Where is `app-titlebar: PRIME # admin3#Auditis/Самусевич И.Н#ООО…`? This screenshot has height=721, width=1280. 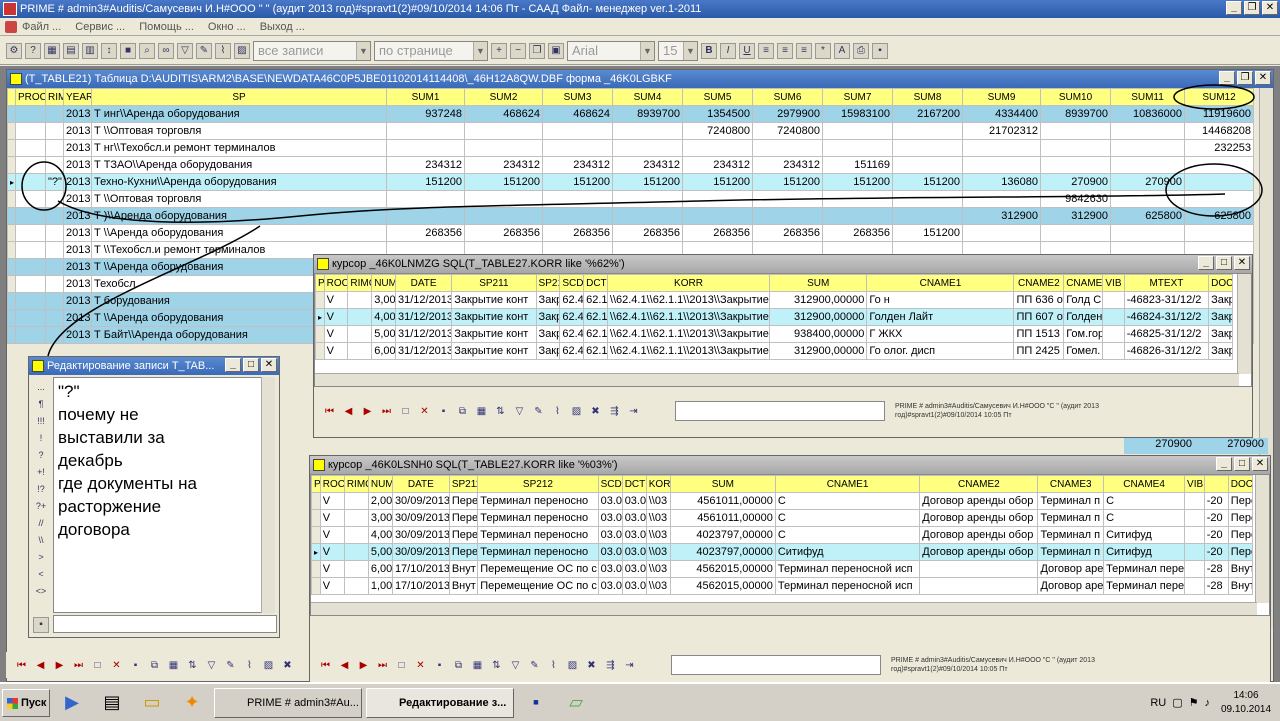 app-titlebar: PRIME # admin3#Auditis/Самусевич И.Н#ООО… is located at coordinates (640, 9).